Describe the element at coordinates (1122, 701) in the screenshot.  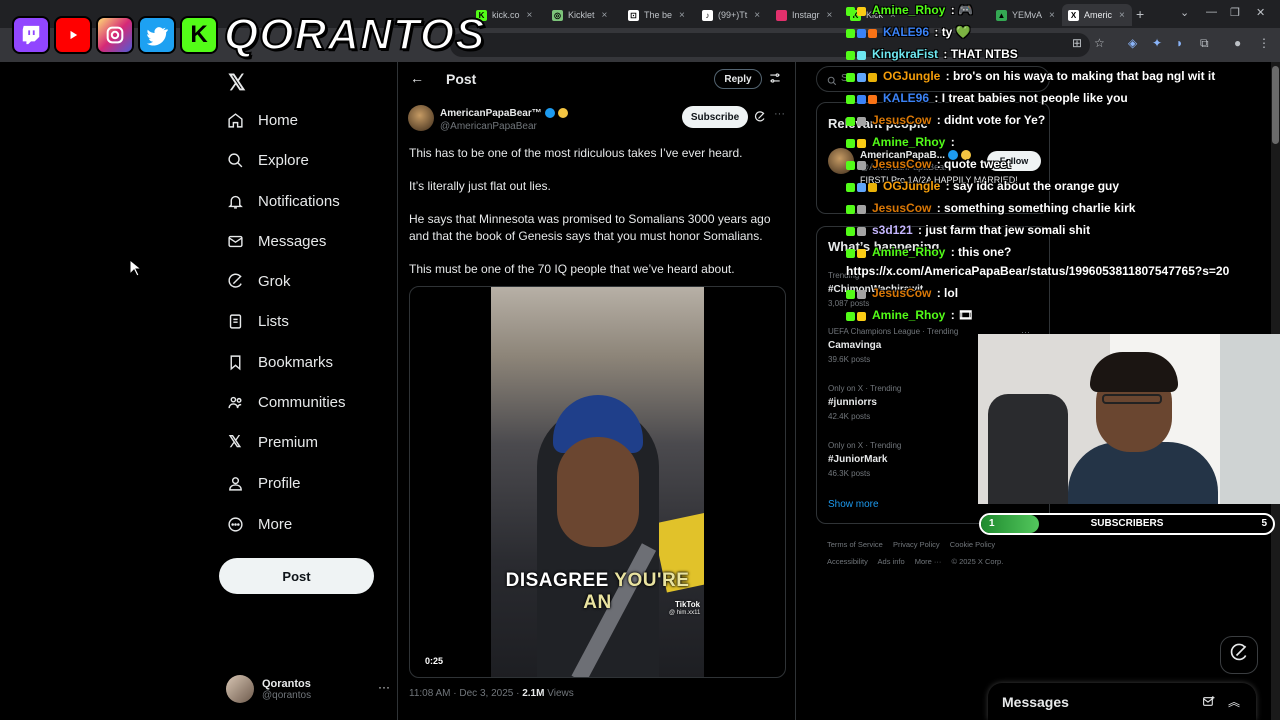
I see `messages-drawer: Messages ︽` at that location.